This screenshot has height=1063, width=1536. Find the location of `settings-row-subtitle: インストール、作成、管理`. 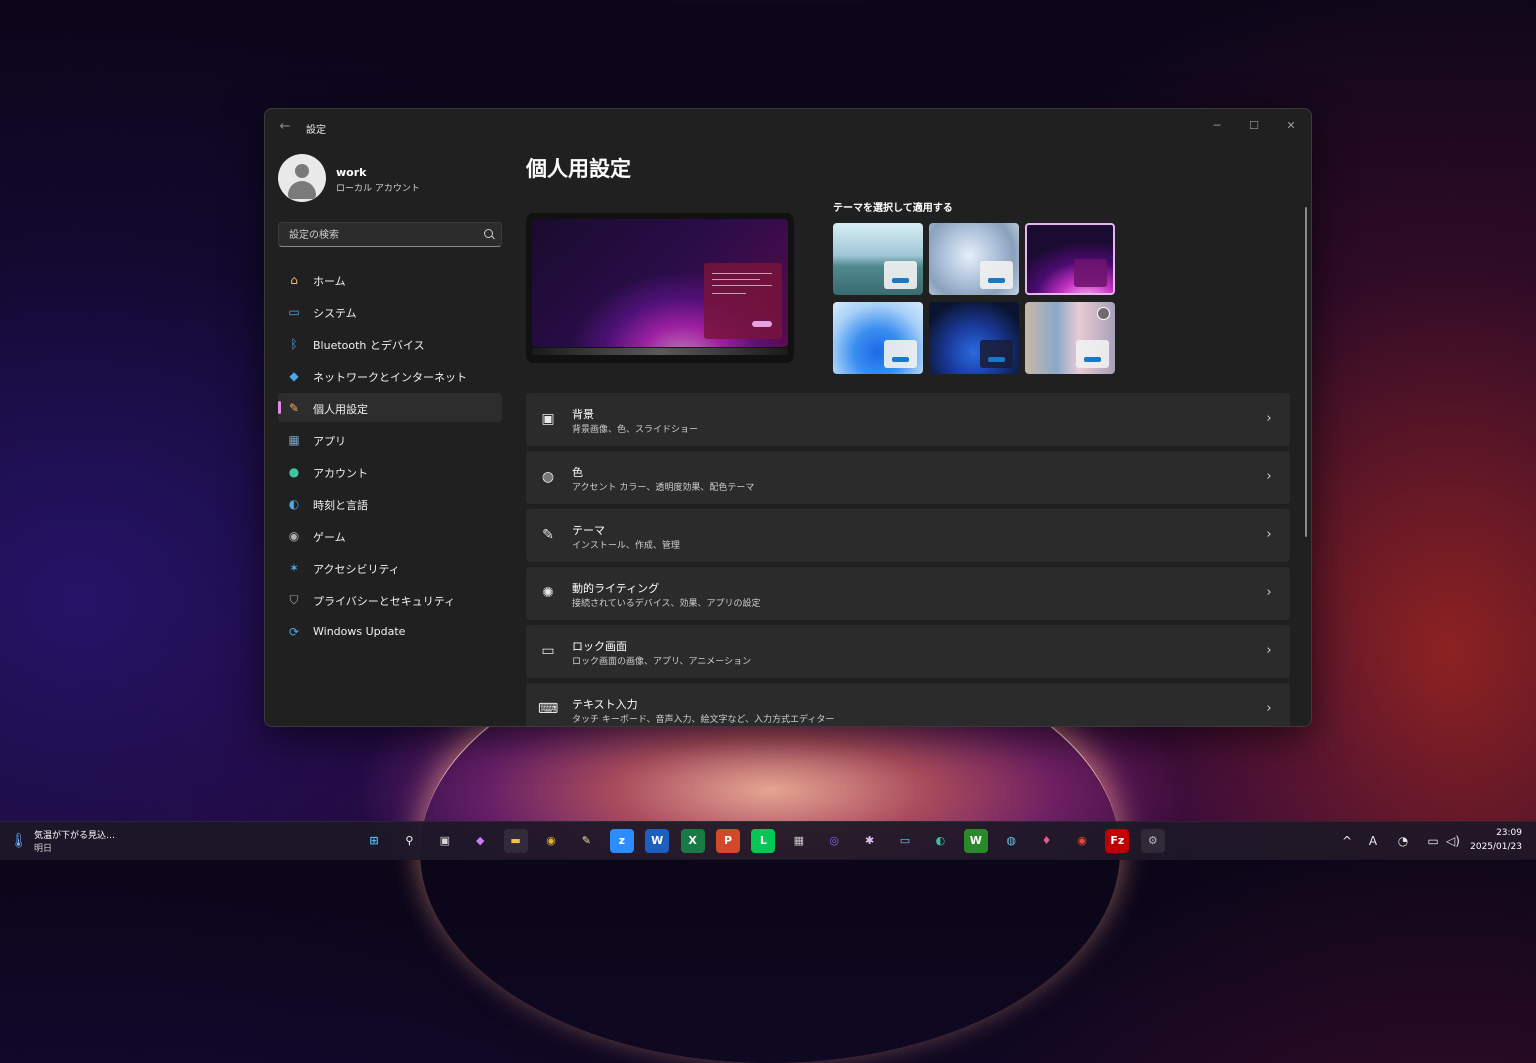

settings-row-subtitle: インストール、作成、管理 is located at coordinates (626, 546).